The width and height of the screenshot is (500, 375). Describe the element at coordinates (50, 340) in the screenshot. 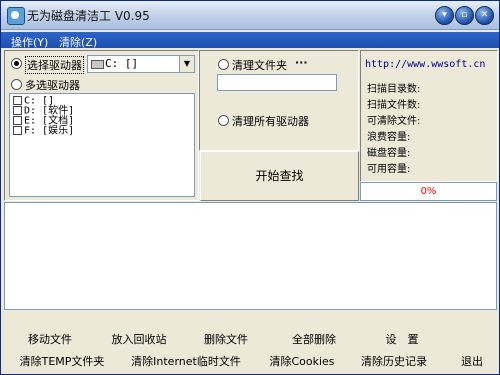

I see `move-files-button: 移动文件` at that location.